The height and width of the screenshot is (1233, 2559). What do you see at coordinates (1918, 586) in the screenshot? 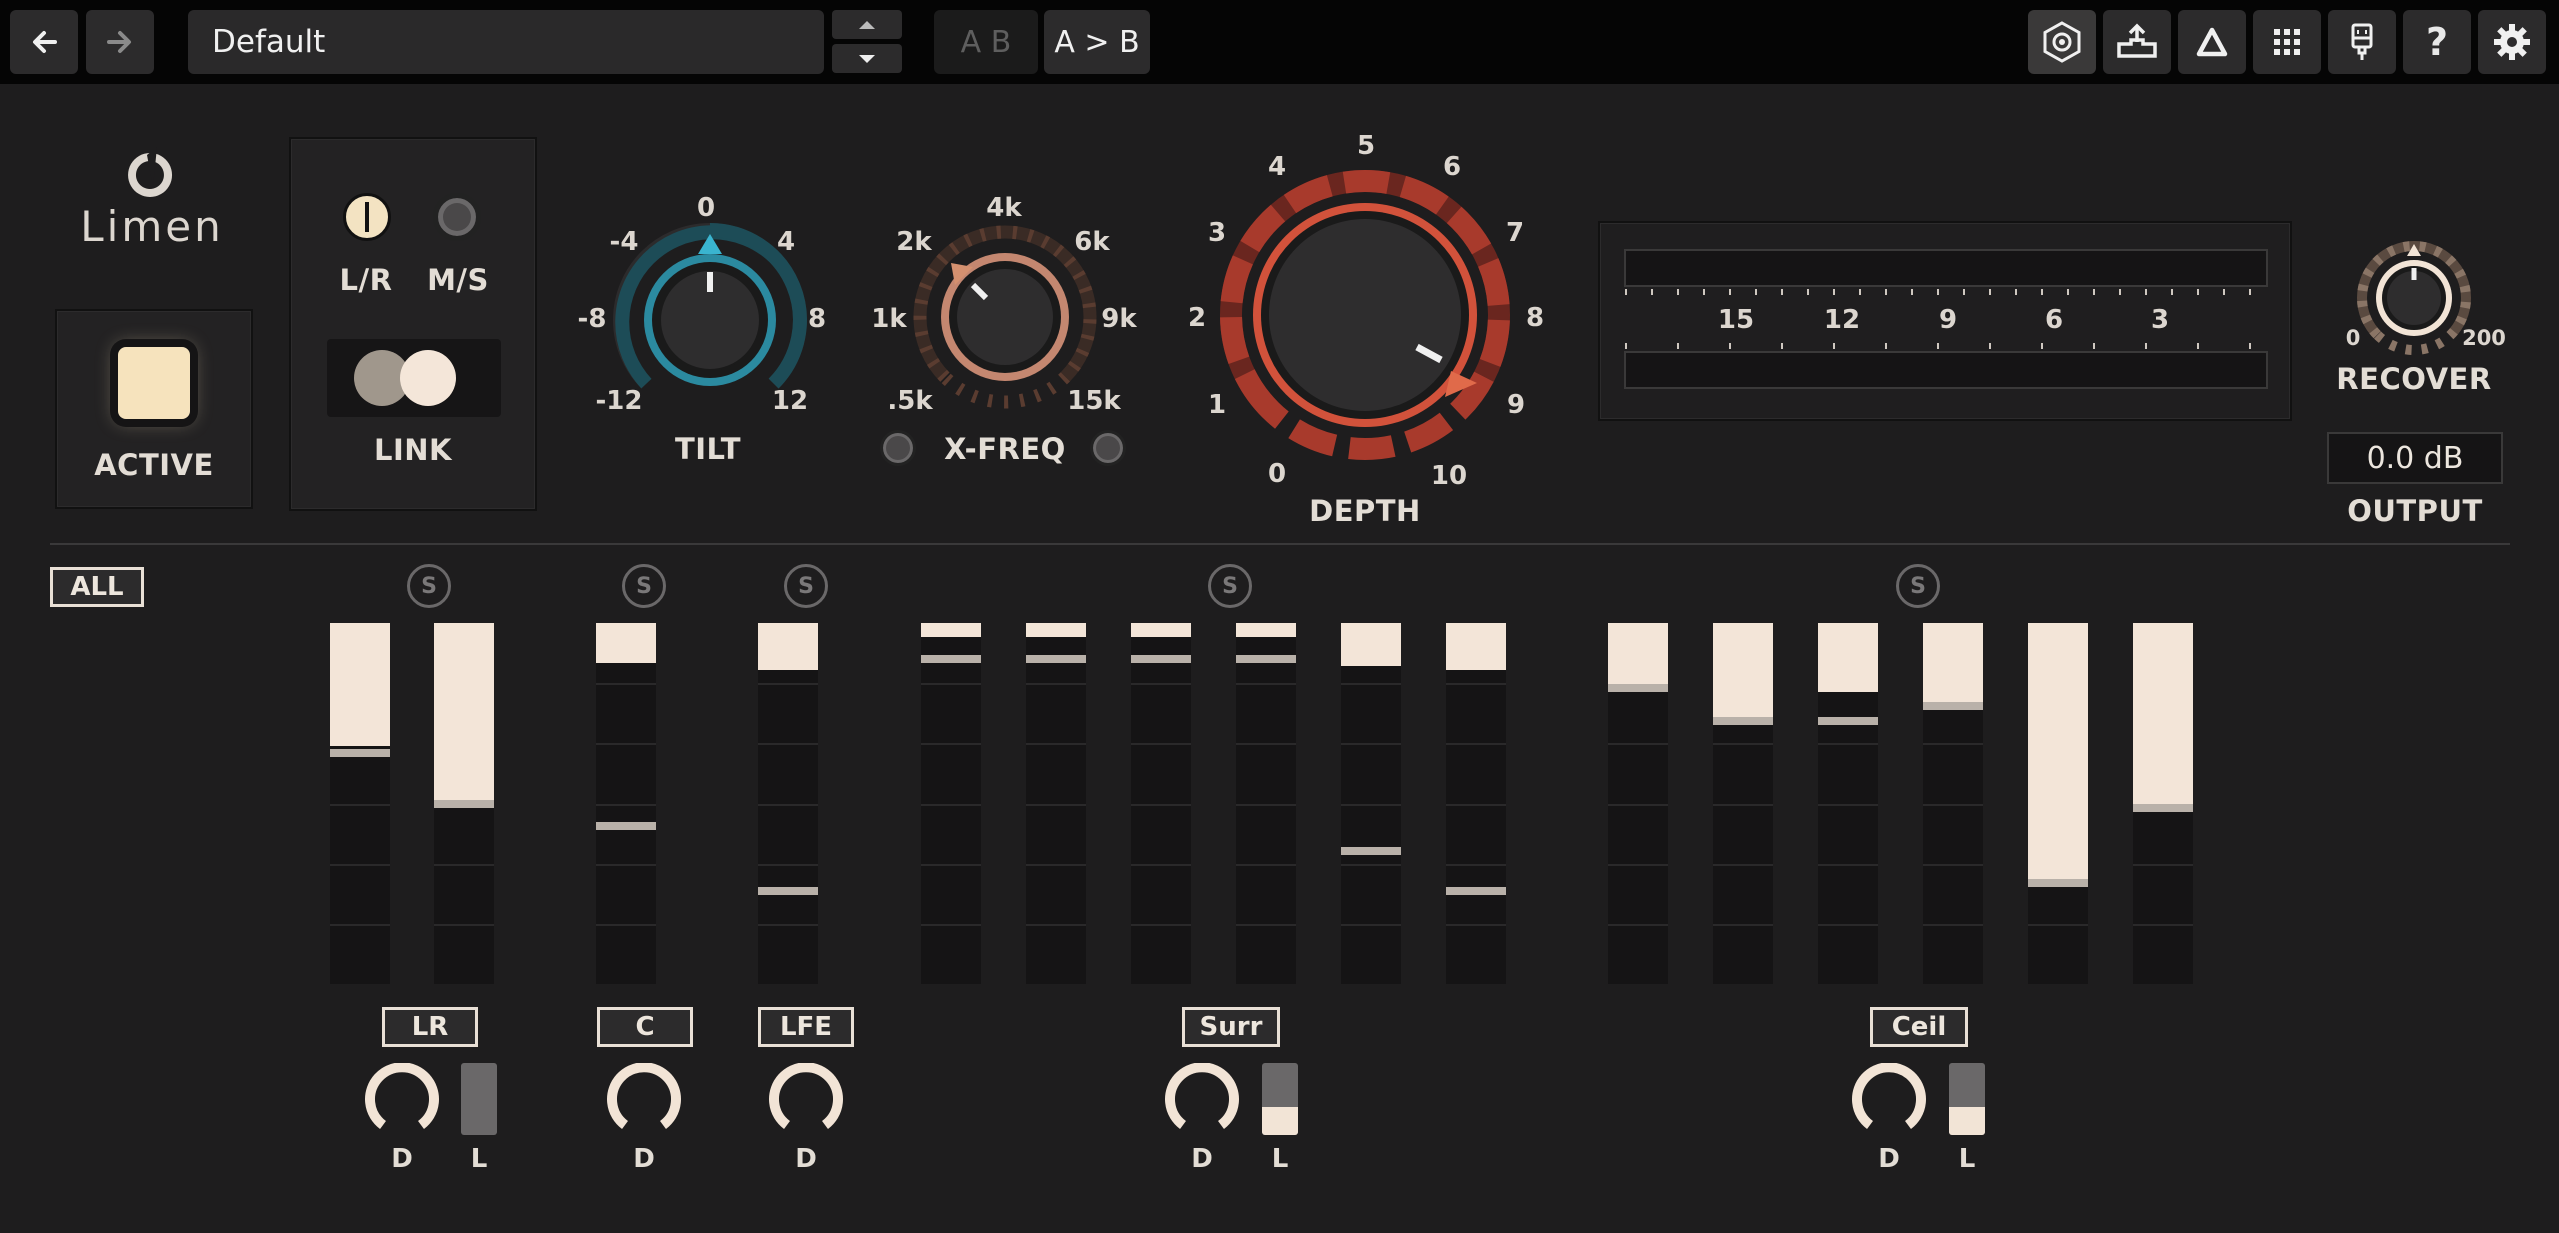
I see `solo-ceil-button: S` at bounding box center [1918, 586].